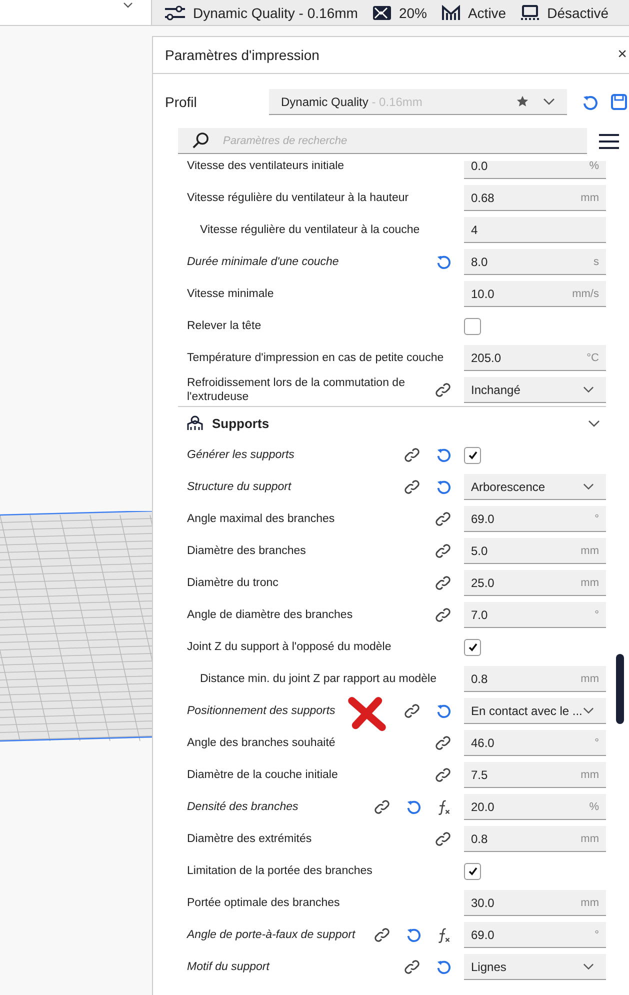 The height and width of the screenshot is (995, 629). I want to click on number-field: 7.5 mm, so click(535, 775).